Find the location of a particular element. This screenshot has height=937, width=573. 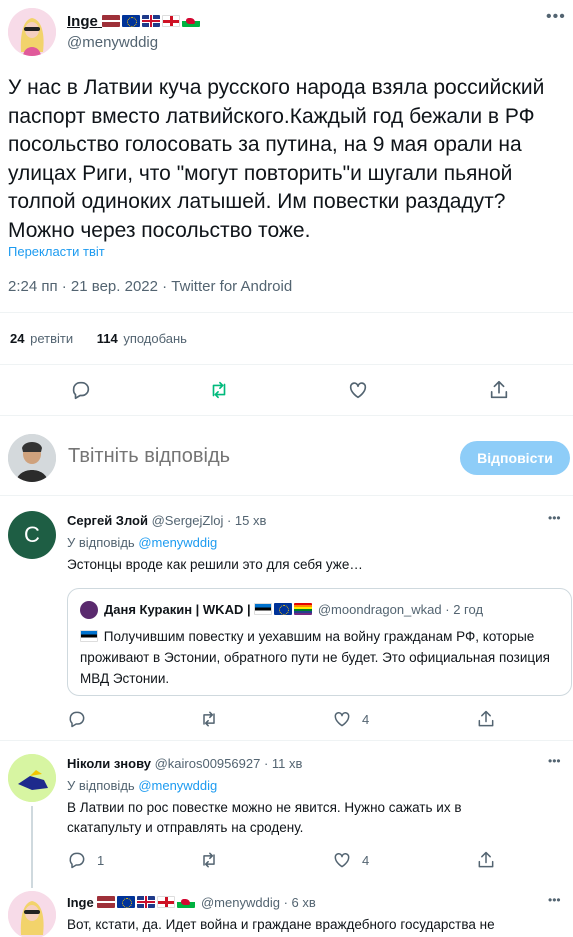

thread-line is located at coordinates (32, 847).